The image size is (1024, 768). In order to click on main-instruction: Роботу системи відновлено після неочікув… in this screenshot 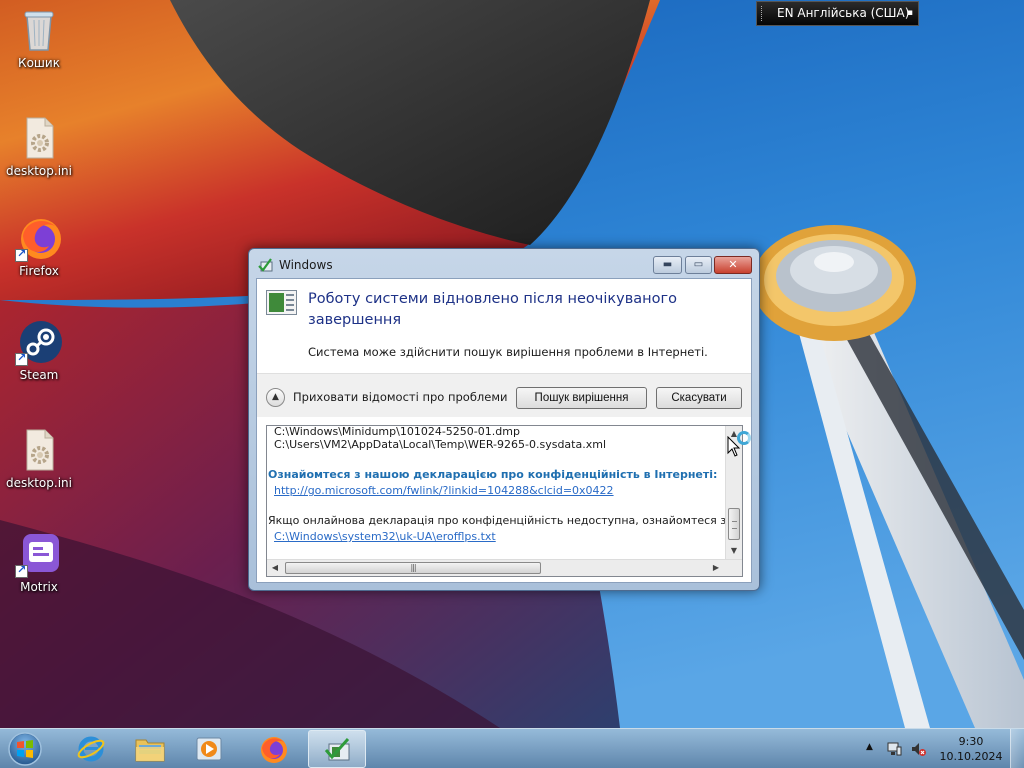, I will do `click(492, 309)`.